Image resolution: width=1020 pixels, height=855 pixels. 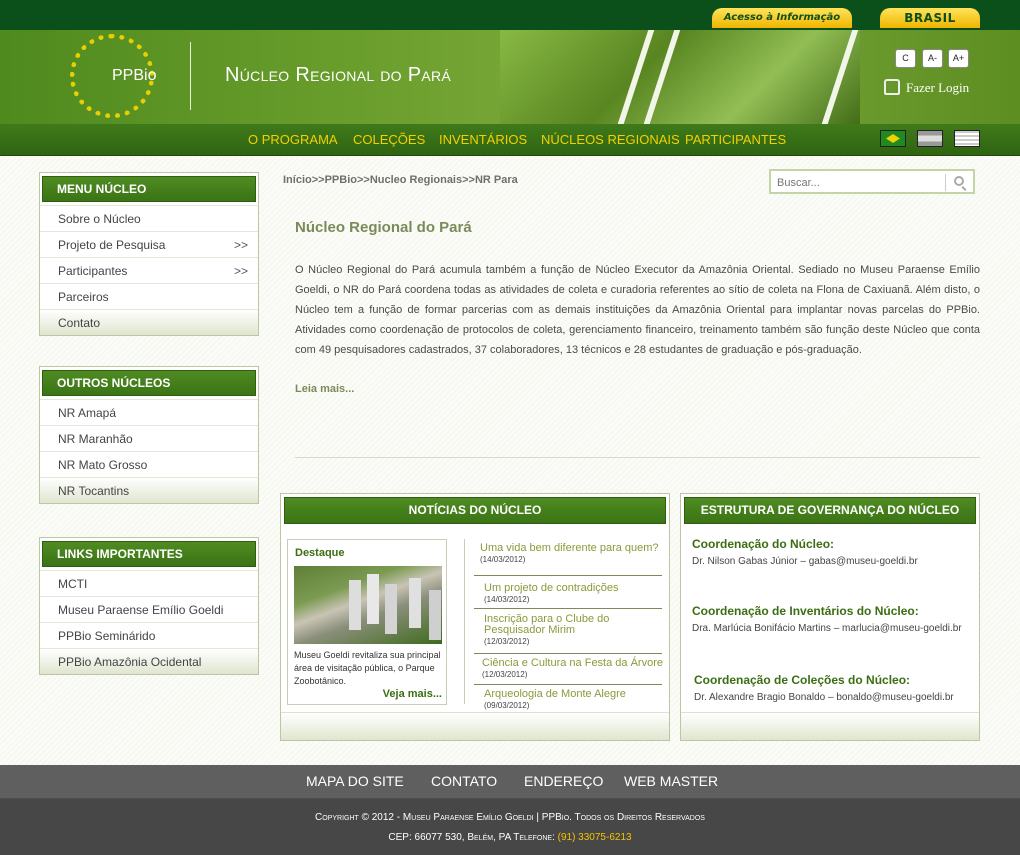 What do you see at coordinates (475, 510) in the screenshot?
I see `news-panel-title: NOTÍCIAS DO NÚCLEO` at bounding box center [475, 510].